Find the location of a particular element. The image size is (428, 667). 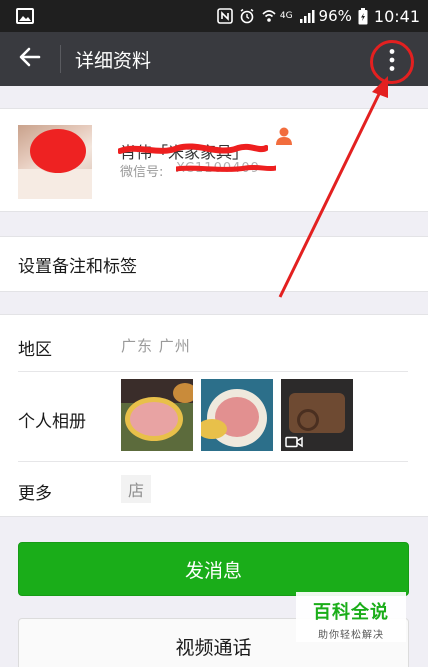

set-remark-and-tags-row: 设置备注和标签 is located at coordinates (214, 264).